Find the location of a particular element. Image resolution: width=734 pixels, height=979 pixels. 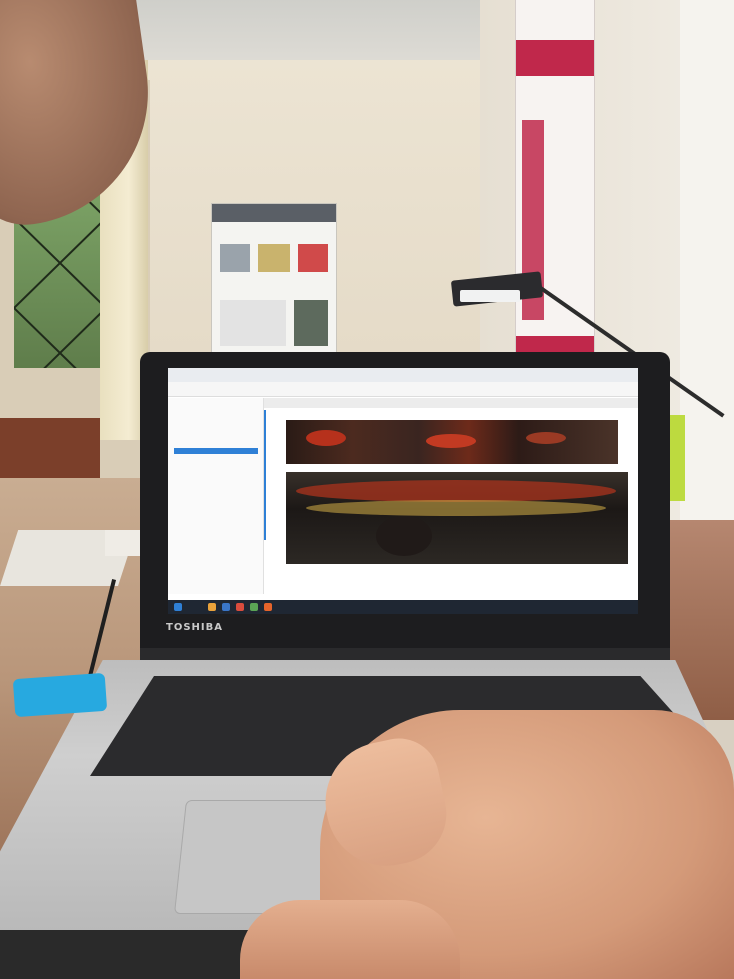

lamp-light is located at coordinates (490, 296).